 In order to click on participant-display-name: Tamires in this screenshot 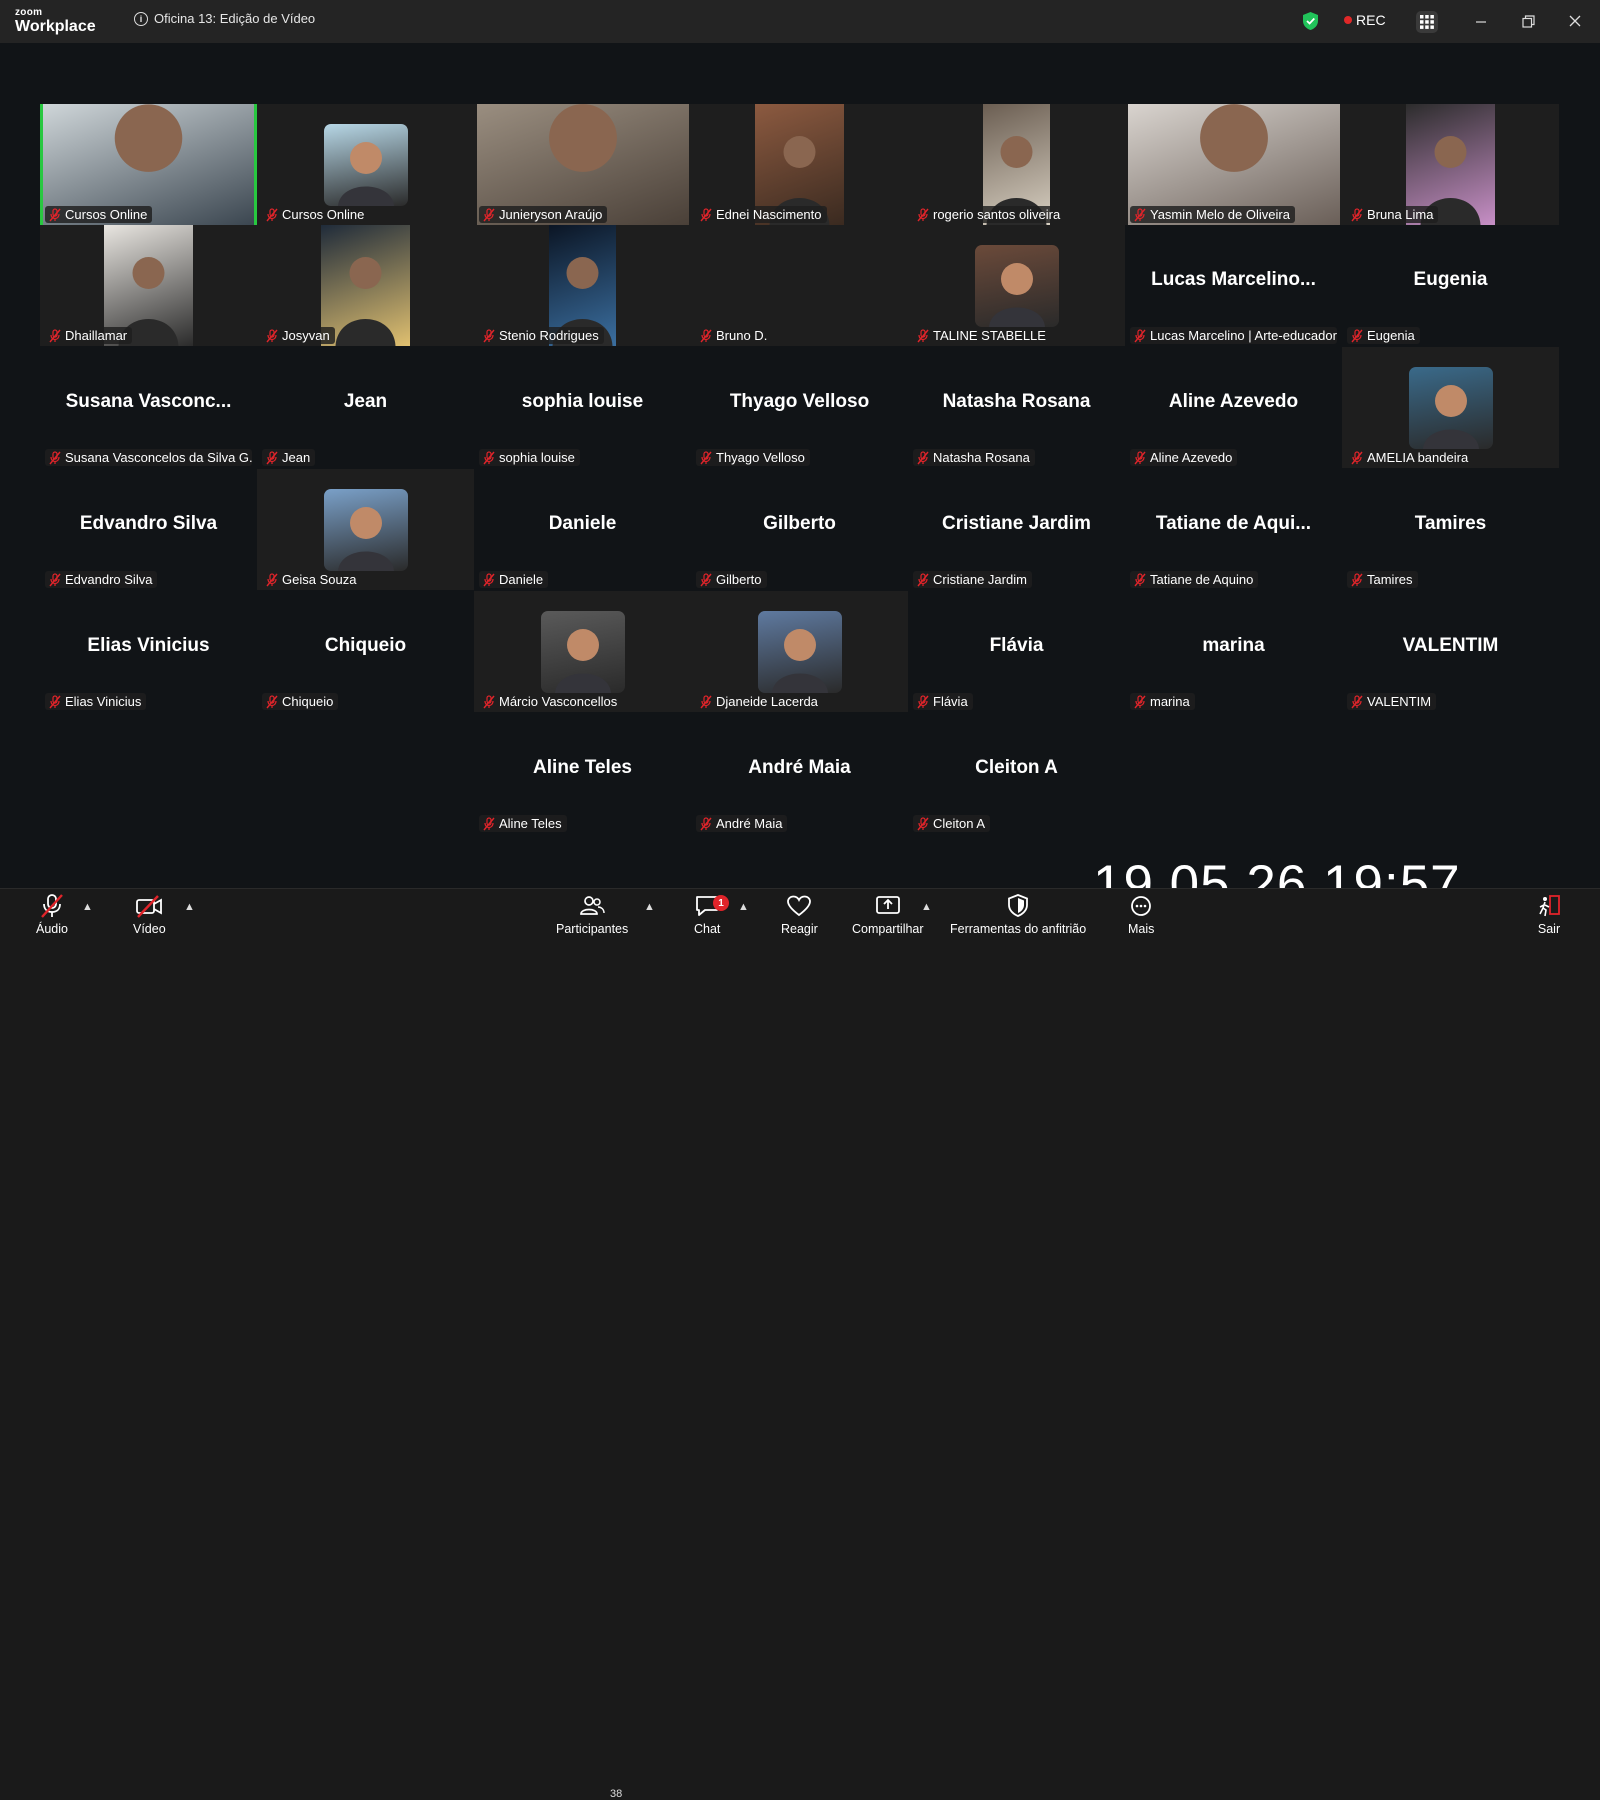, I will do `click(1450, 523)`.